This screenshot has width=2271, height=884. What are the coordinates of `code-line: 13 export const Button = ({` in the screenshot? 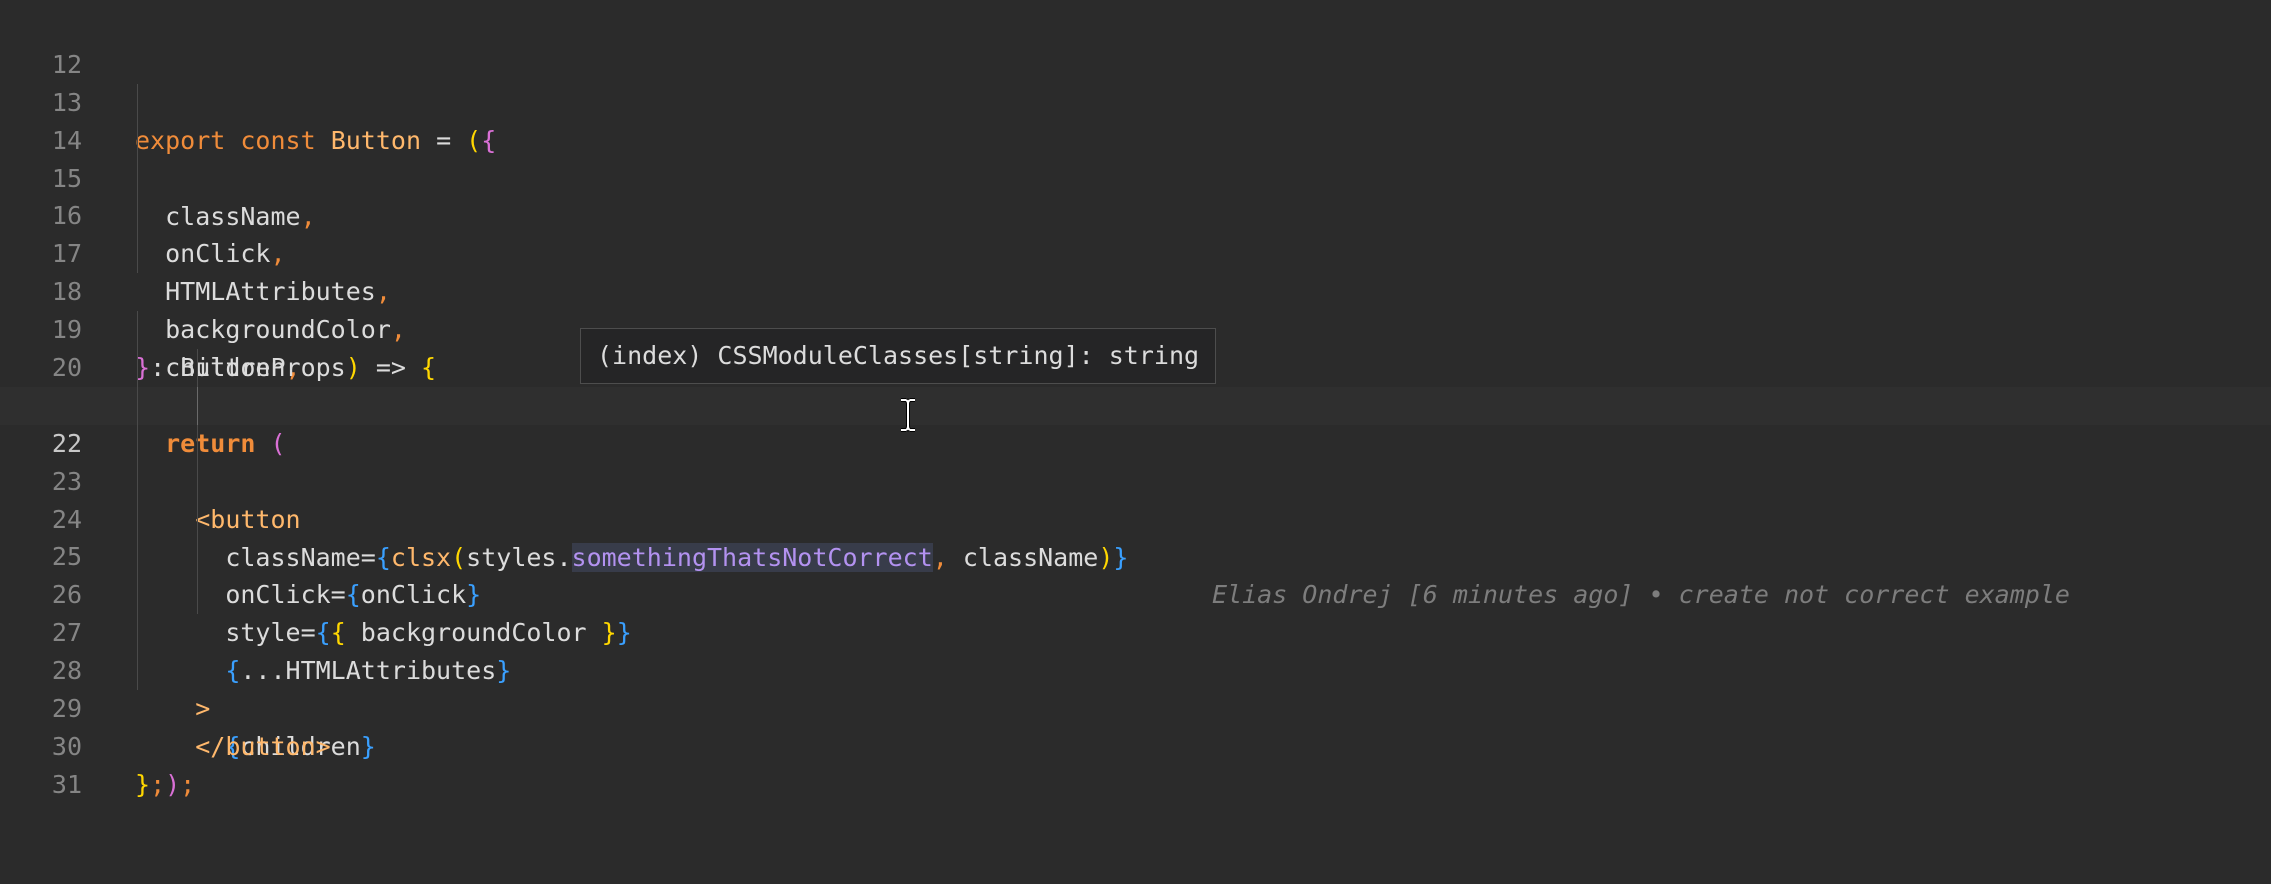 It's located at (1135, 100).